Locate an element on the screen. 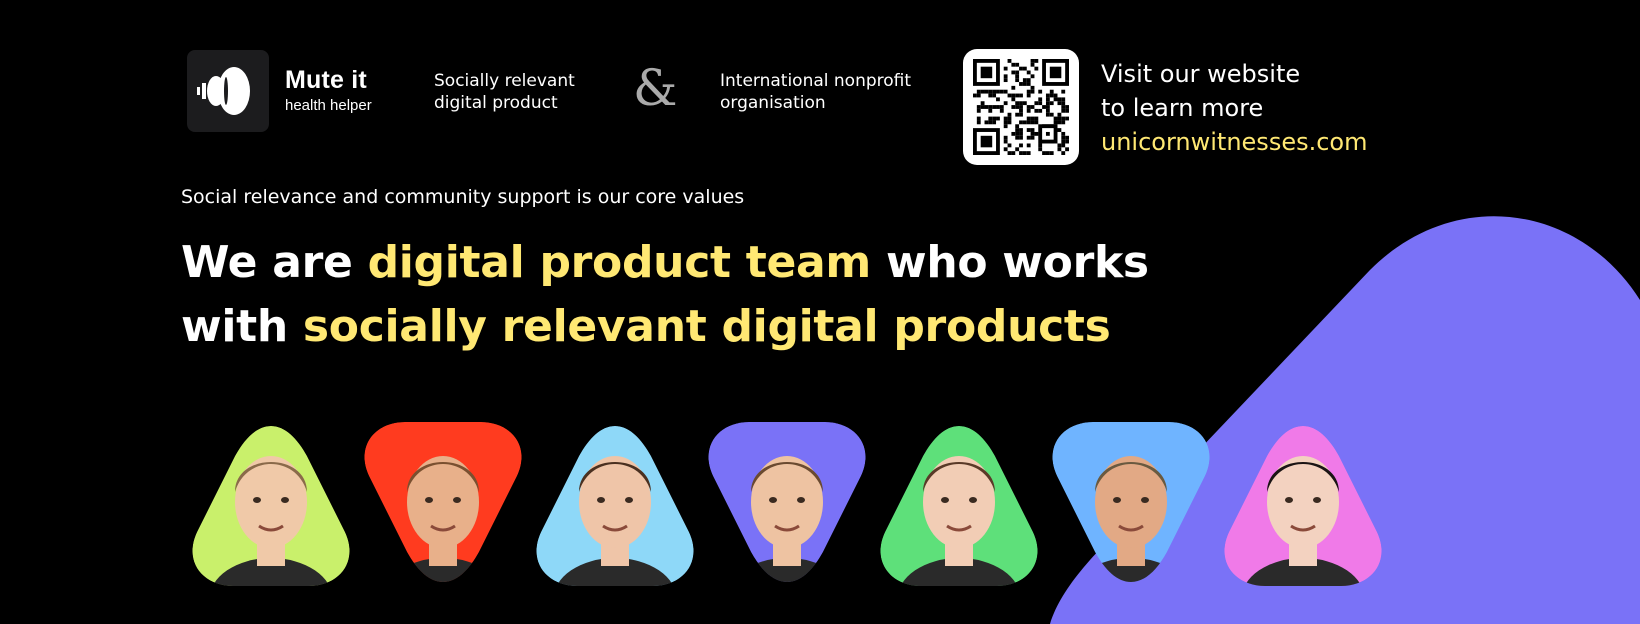 This screenshot has height=624, width=1640. visit-line-2: to learn more is located at coordinates (1182, 108).